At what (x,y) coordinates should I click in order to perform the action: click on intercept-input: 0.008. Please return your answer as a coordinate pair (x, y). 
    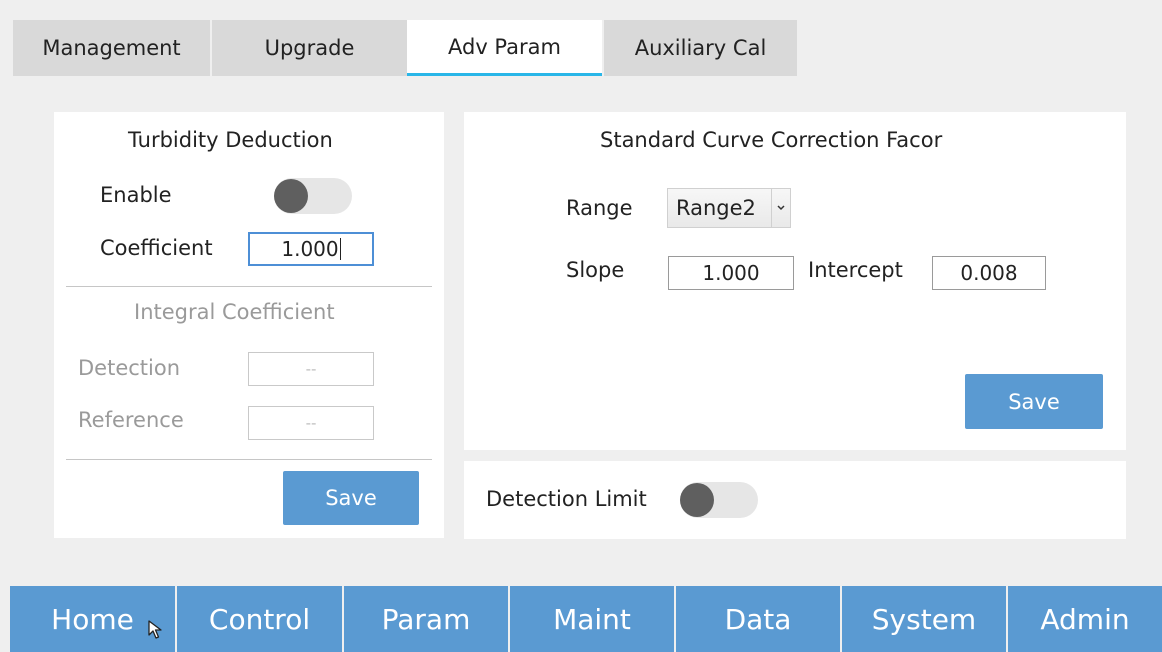
    Looking at the image, I should click on (989, 273).